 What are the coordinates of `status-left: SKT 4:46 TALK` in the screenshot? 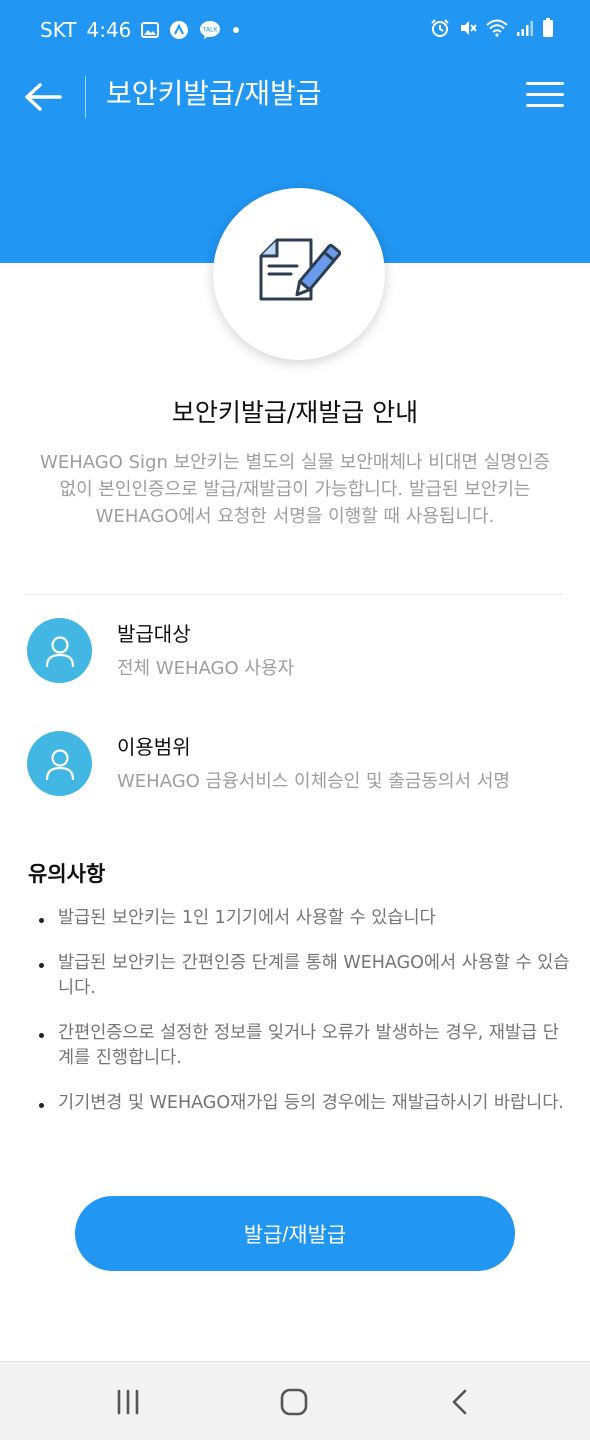 It's located at (140, 30).